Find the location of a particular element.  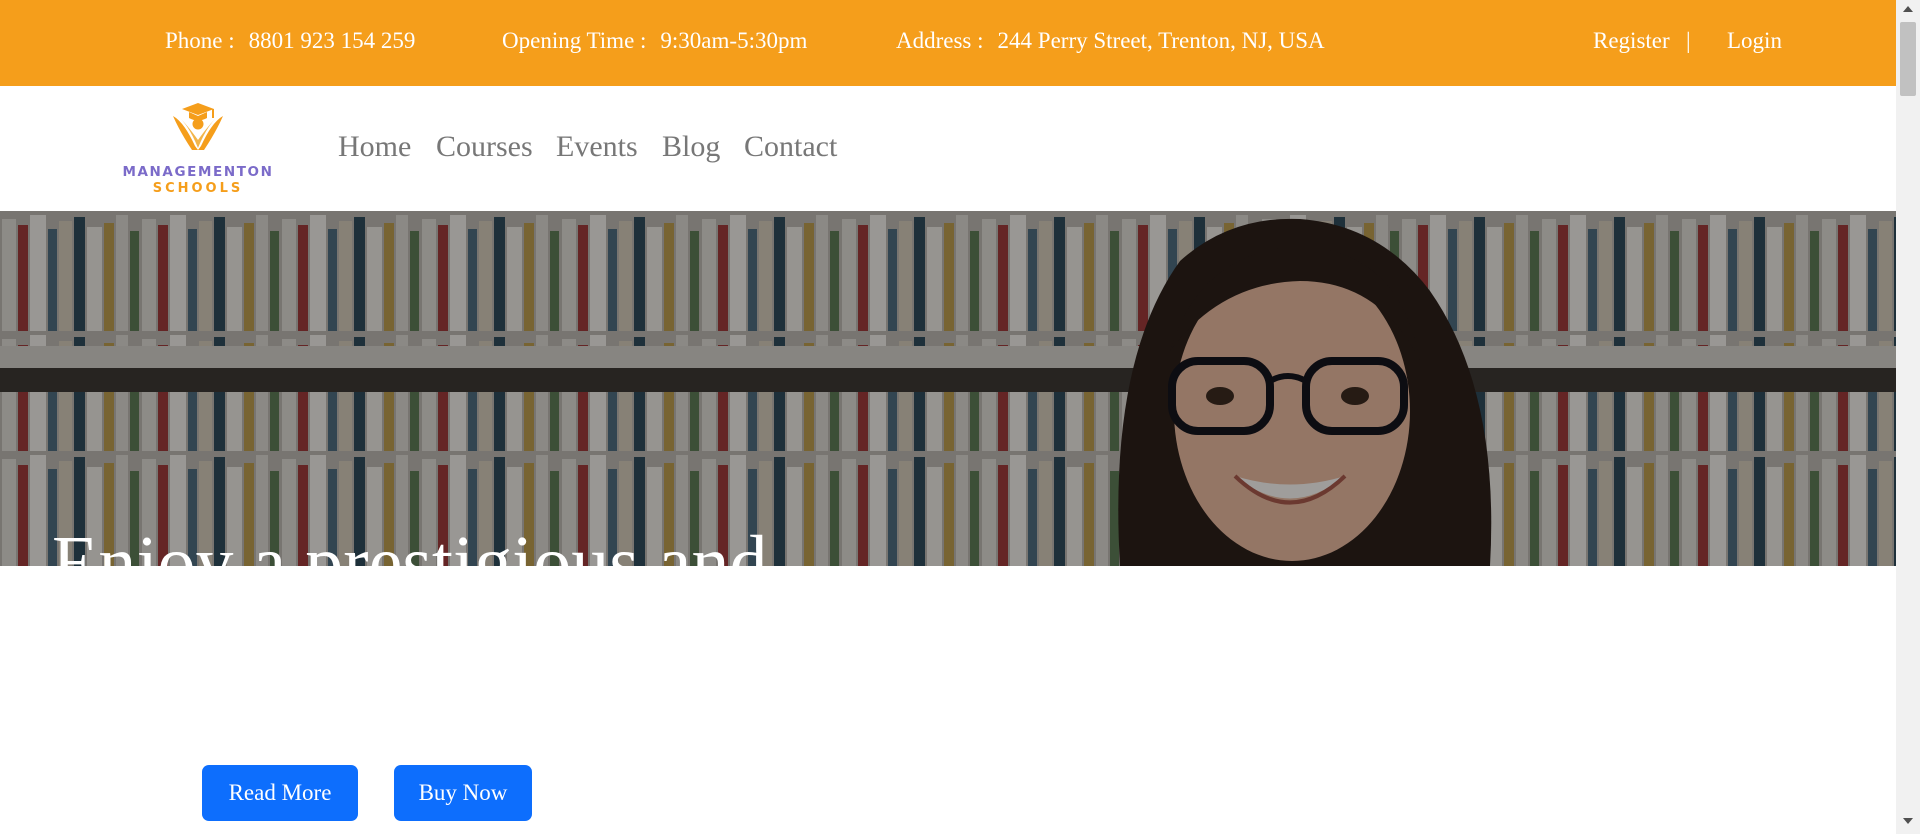

buy-now-button: Buy Now is located at coordinates (463, 793).